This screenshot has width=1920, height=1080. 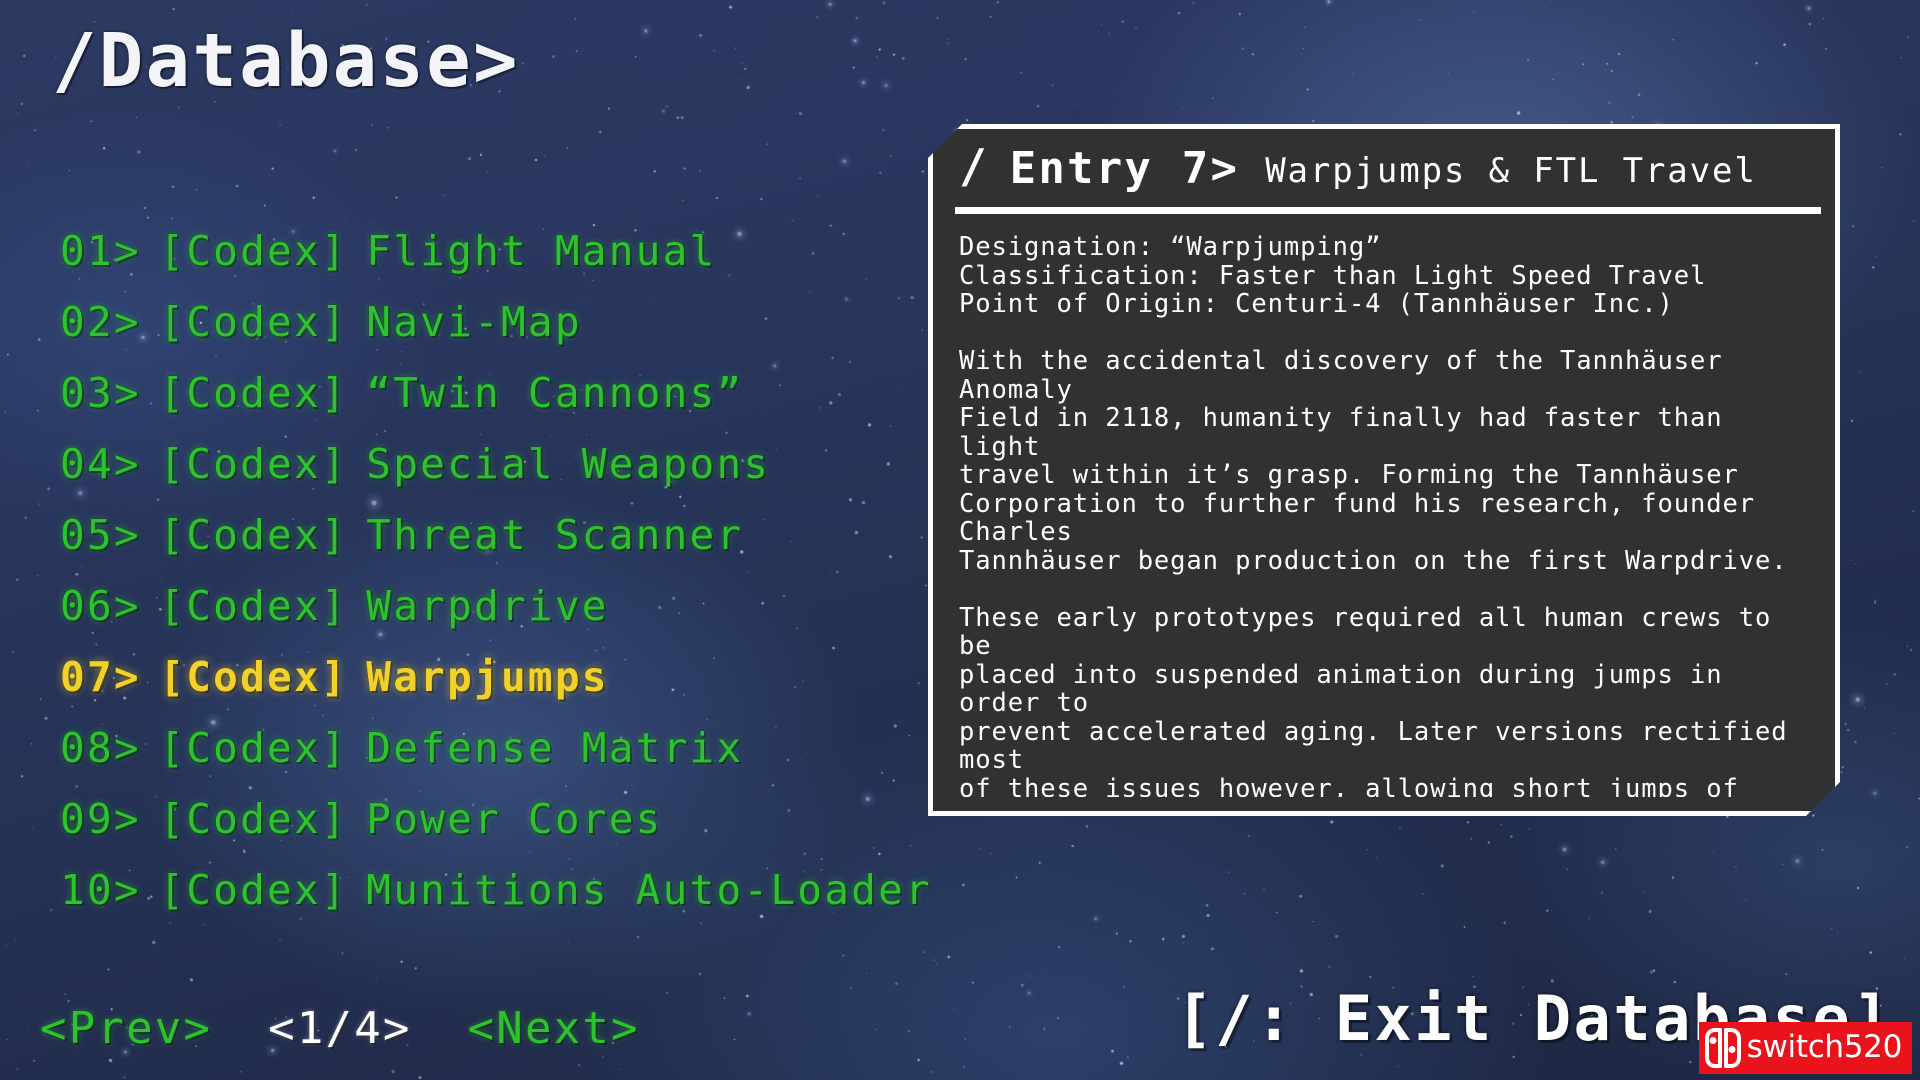 What do you see at coordinates (554, 1028) in the screenshot?
I see `next-page-button: <Next>` at bounding box center [554, 1028].